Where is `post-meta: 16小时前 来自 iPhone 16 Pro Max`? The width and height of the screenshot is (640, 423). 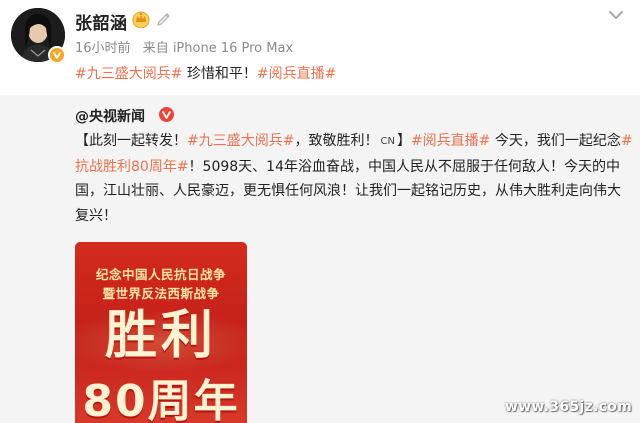
post-meta: 16小时前 来自 iPhone 16 Pro Max is located at coordinates (188, 46).